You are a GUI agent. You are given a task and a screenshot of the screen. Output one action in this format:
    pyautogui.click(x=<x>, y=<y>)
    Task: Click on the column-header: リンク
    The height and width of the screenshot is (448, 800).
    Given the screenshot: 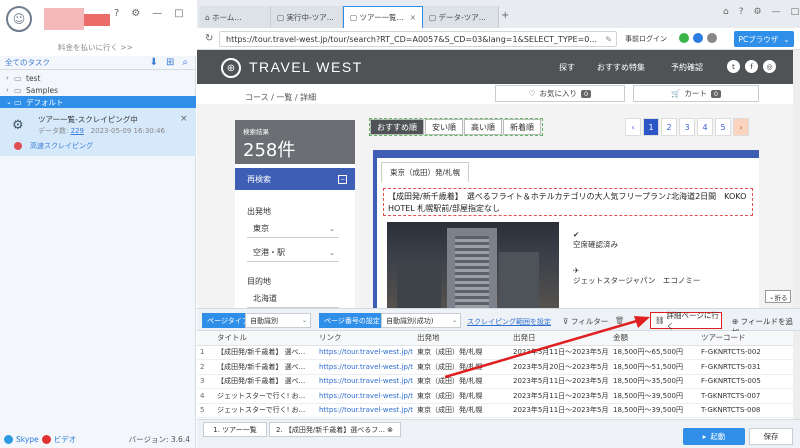 What is the action you would take?
    pyautogui.click(x=364, y=338)
    